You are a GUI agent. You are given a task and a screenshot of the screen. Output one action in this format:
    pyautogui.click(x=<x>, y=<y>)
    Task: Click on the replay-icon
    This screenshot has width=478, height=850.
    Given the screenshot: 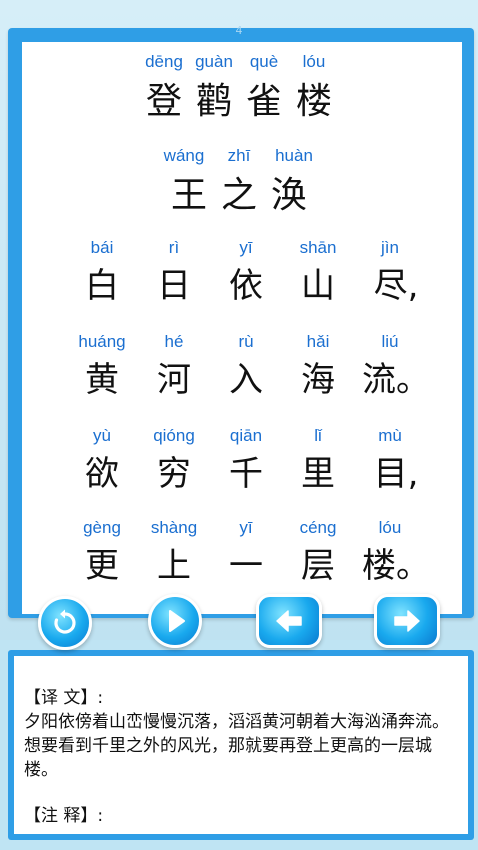 What is the action you would take?
    pyautogui.click(x=65, y=621)
    